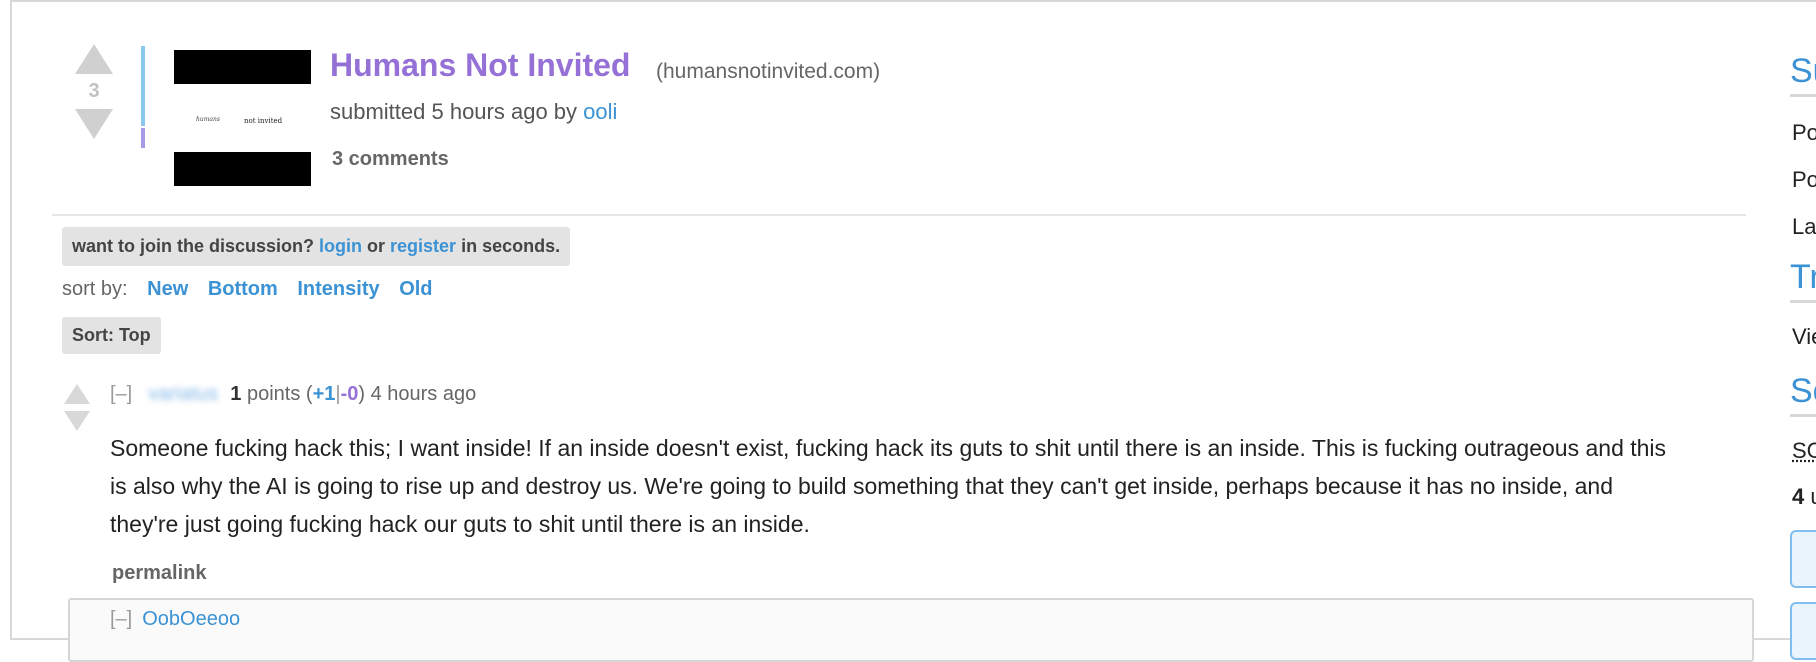  What do you see at coordinates (340, 246) in the screenshot?
I see `login-link: login` at bounding box center [340, 246].